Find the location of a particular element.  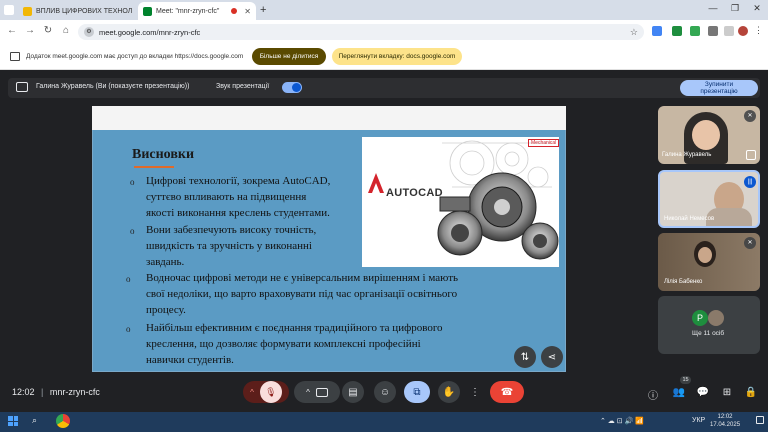

mechanical-tag: Mechanical is located at coordinates (544, 143).